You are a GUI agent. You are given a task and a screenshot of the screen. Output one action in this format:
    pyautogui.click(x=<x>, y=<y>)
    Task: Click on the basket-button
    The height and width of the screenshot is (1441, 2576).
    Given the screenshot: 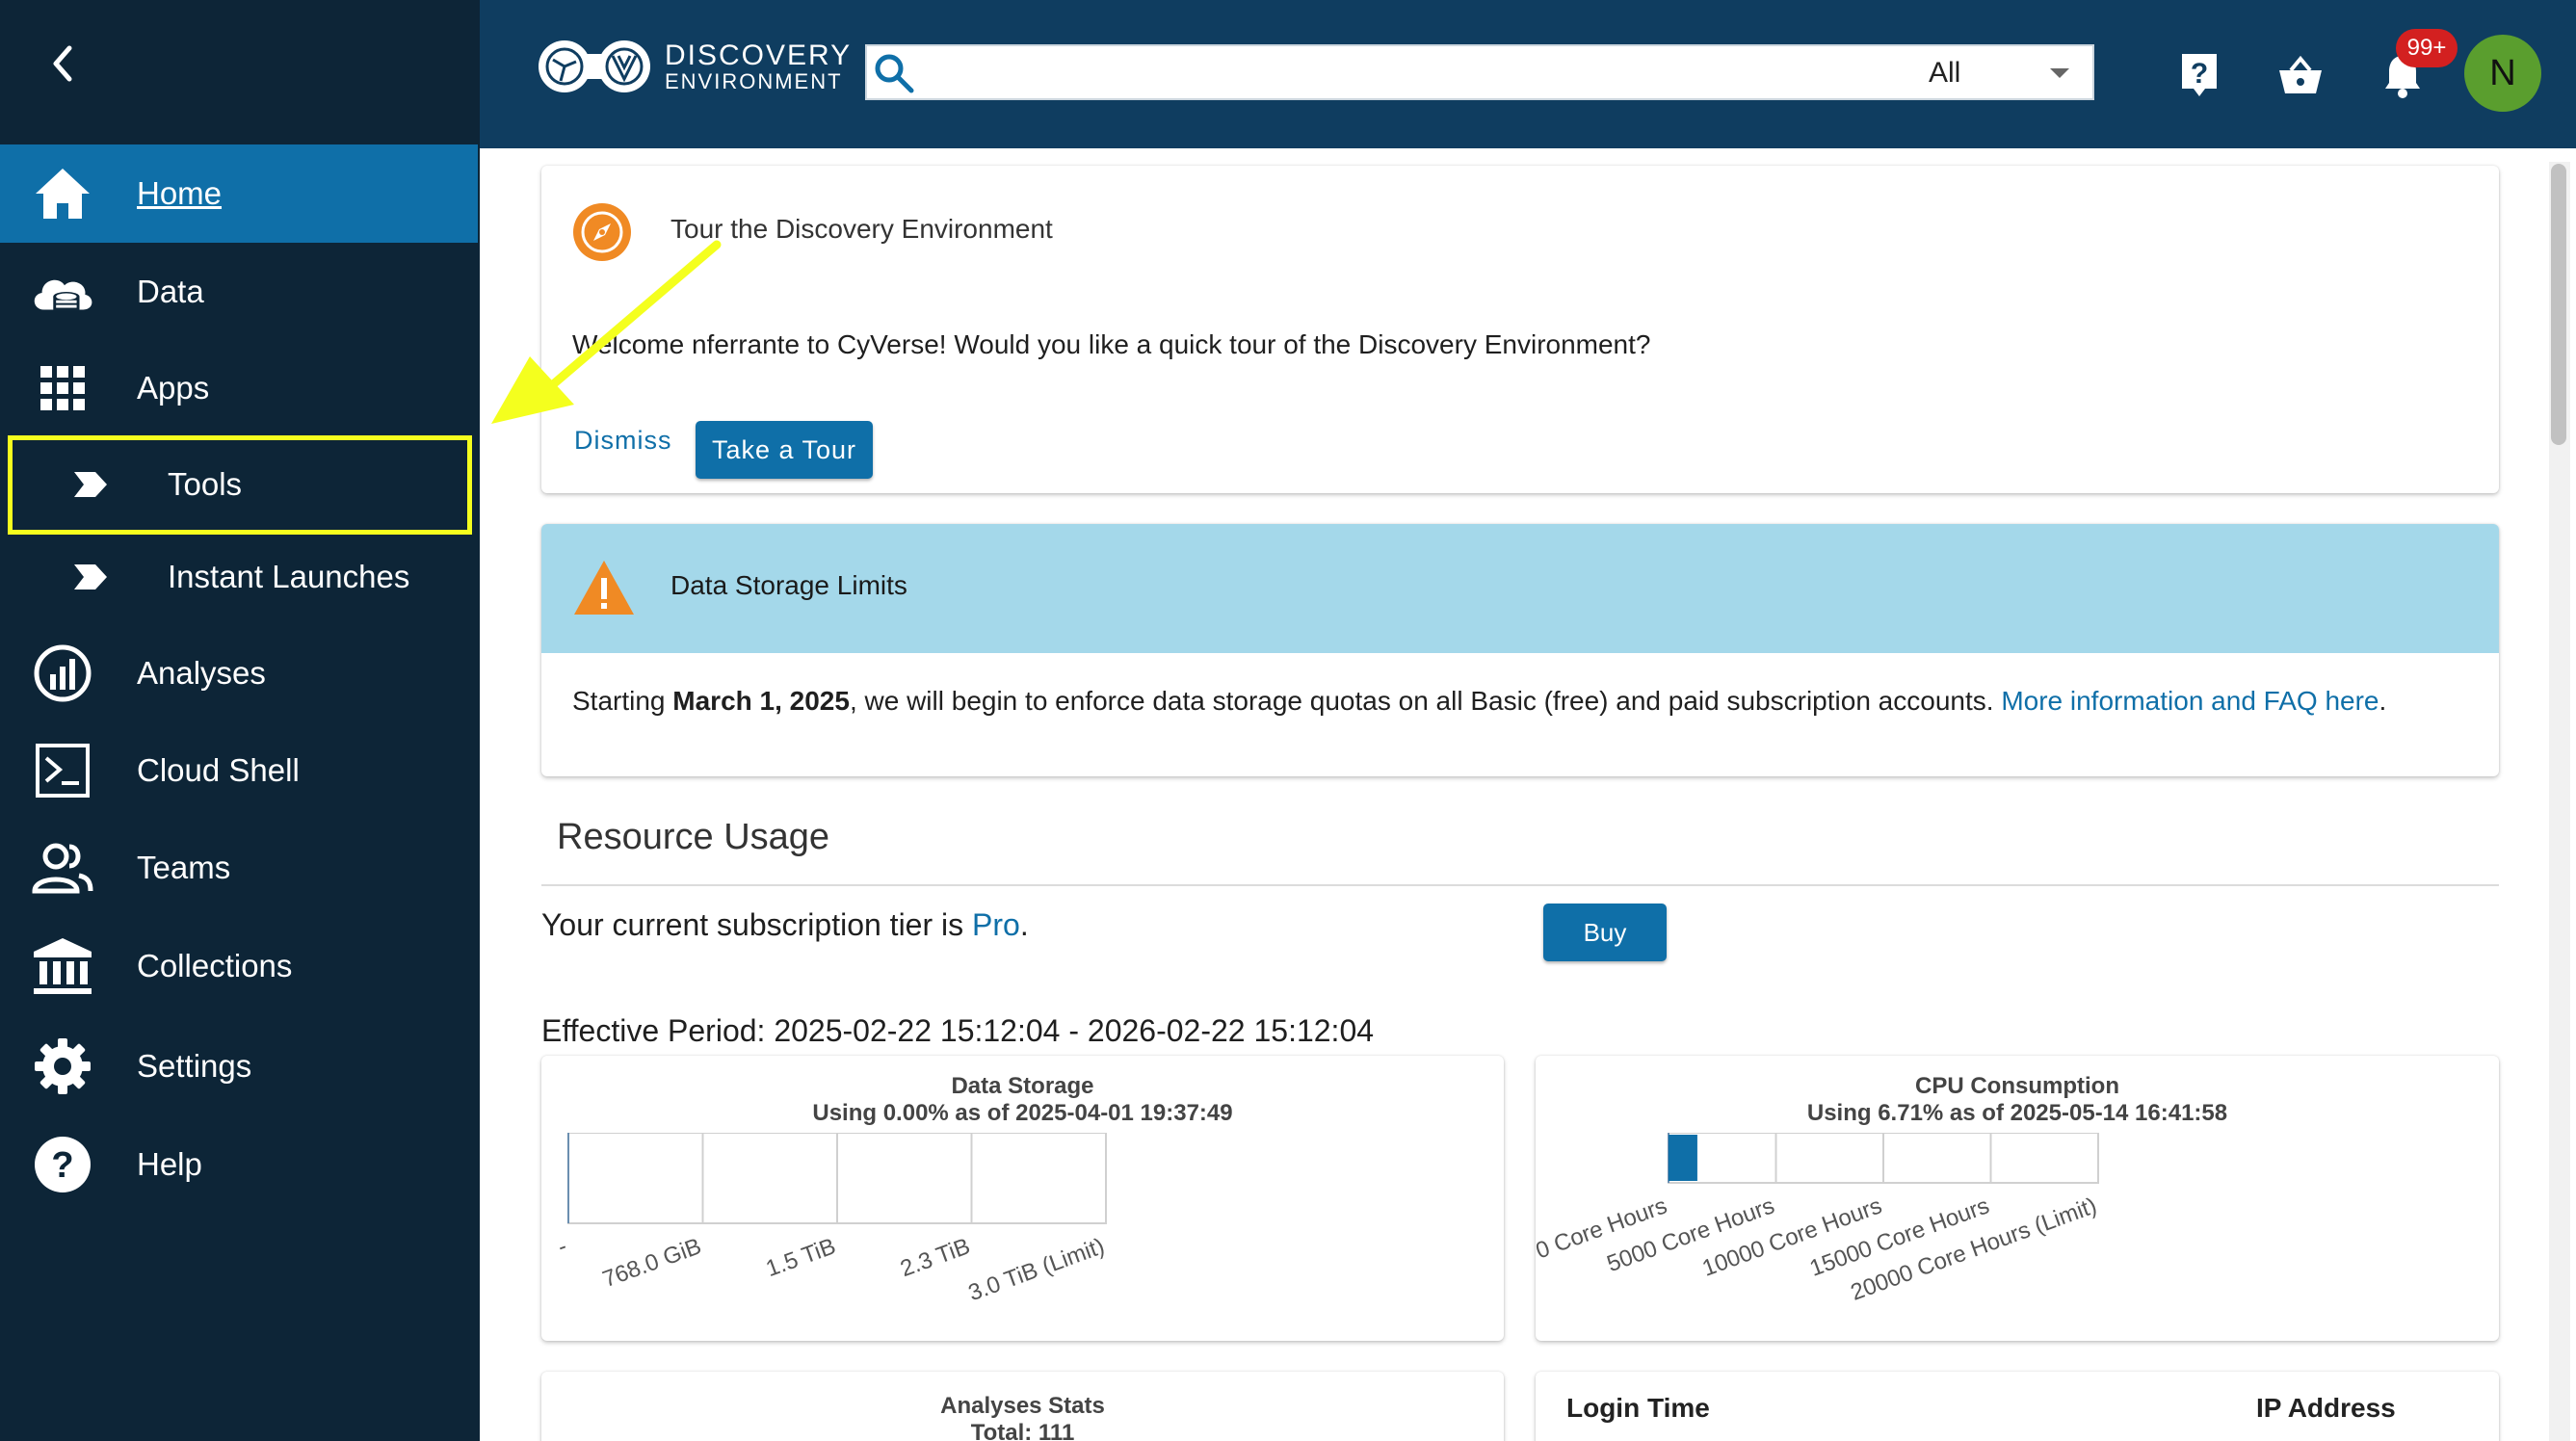 What is the action you would take?
    pyautogui.click(x=2300, y=75)
    